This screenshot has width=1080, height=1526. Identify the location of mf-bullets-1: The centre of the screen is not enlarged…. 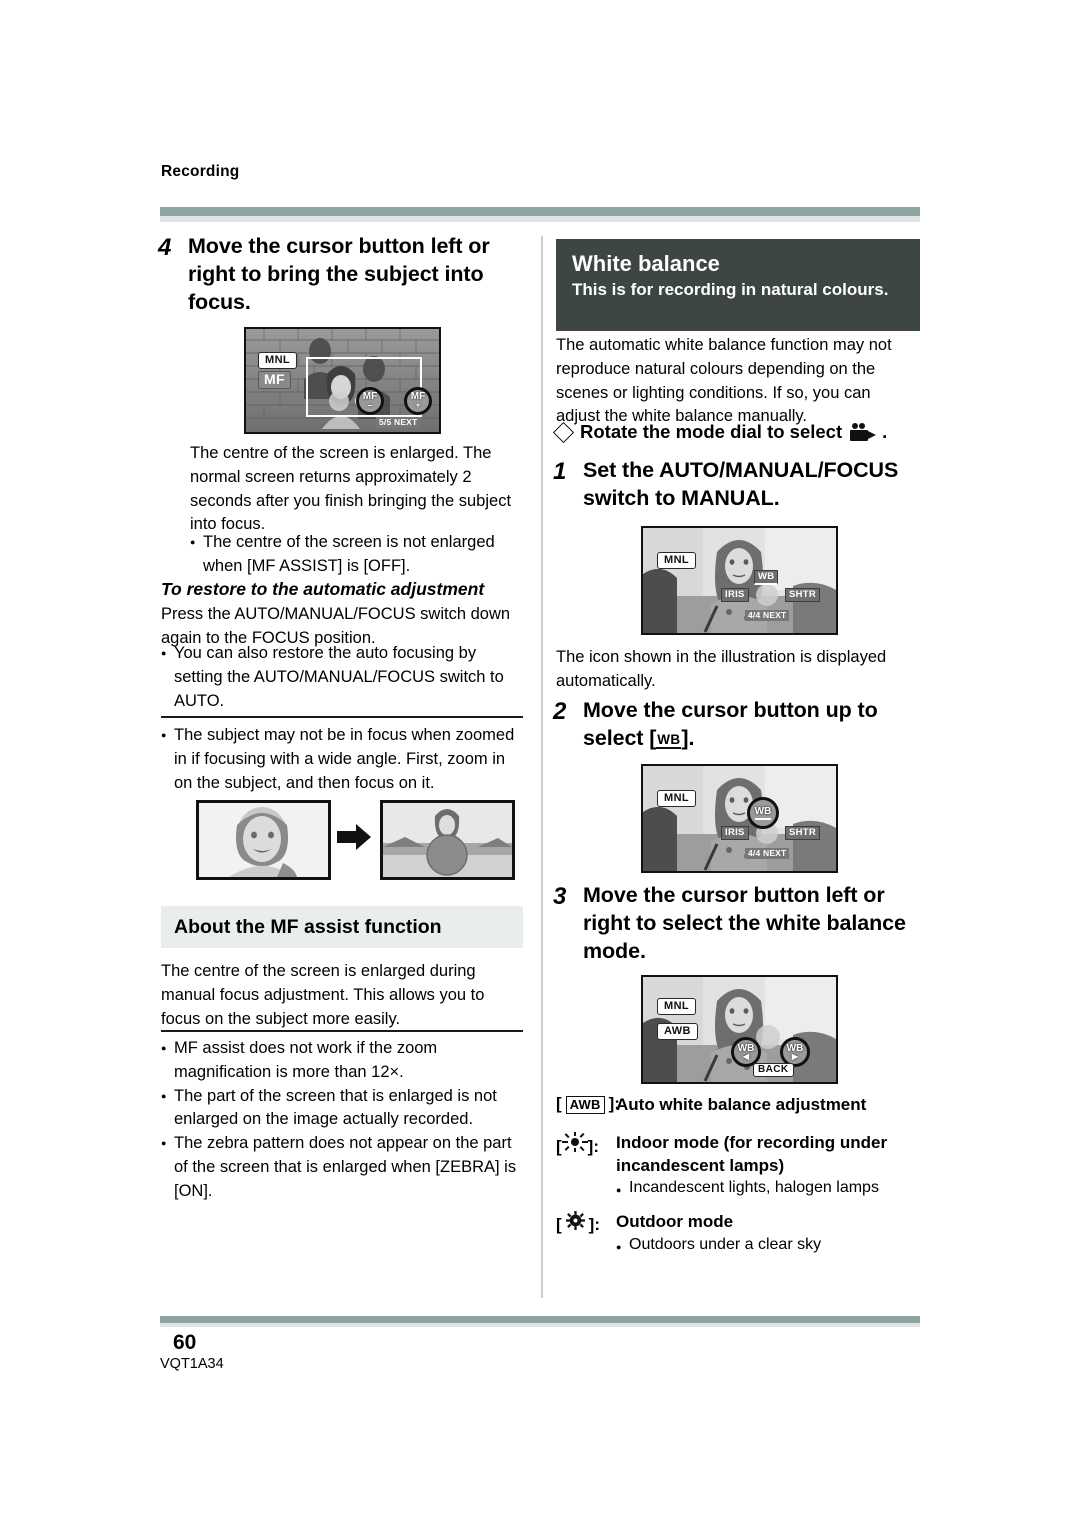
(355, 555).